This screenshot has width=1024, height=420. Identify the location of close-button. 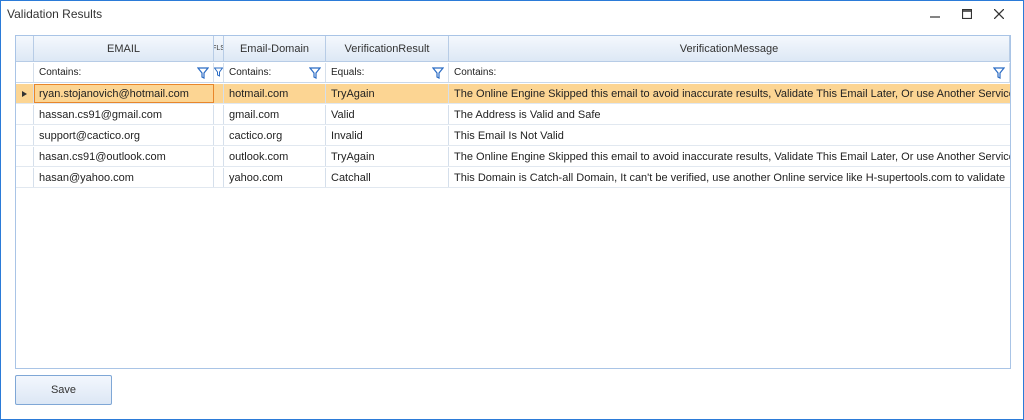
(999, 14).